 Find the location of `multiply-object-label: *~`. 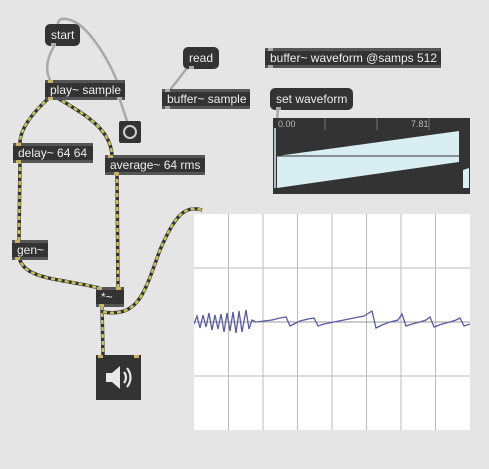

multiply-object-label: *~ is located at coordinates (107, 297).